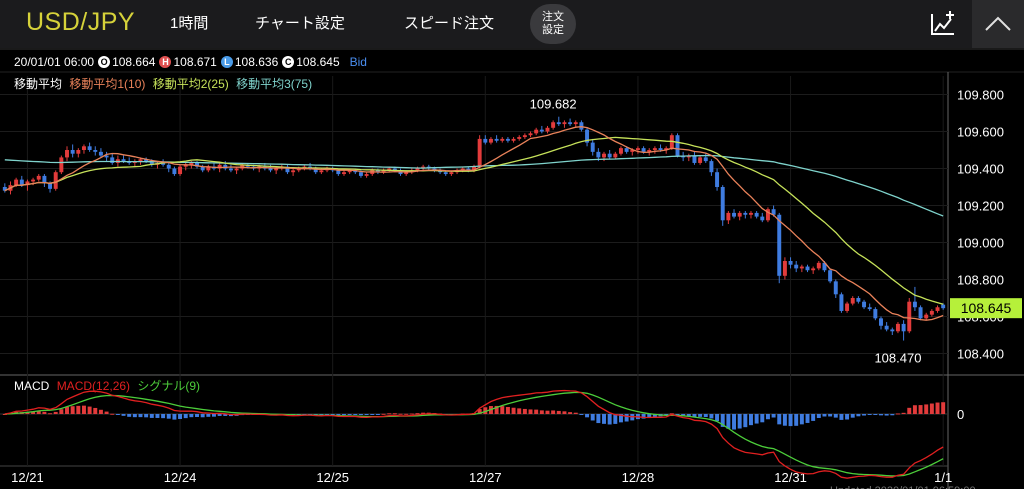  What do you see at coordinates (93, 386) in the screenshot?
I see `macd-series-legend: MACD(12,26)` at bounding box center [93, 386].